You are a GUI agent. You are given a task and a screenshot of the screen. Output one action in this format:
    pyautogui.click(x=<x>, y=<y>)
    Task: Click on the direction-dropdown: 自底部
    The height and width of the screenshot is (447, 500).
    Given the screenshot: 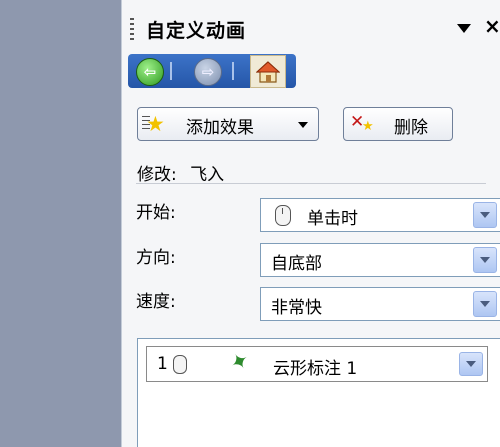 What is the action you would take?
    pyautogui.click(x=380, y=260)
    